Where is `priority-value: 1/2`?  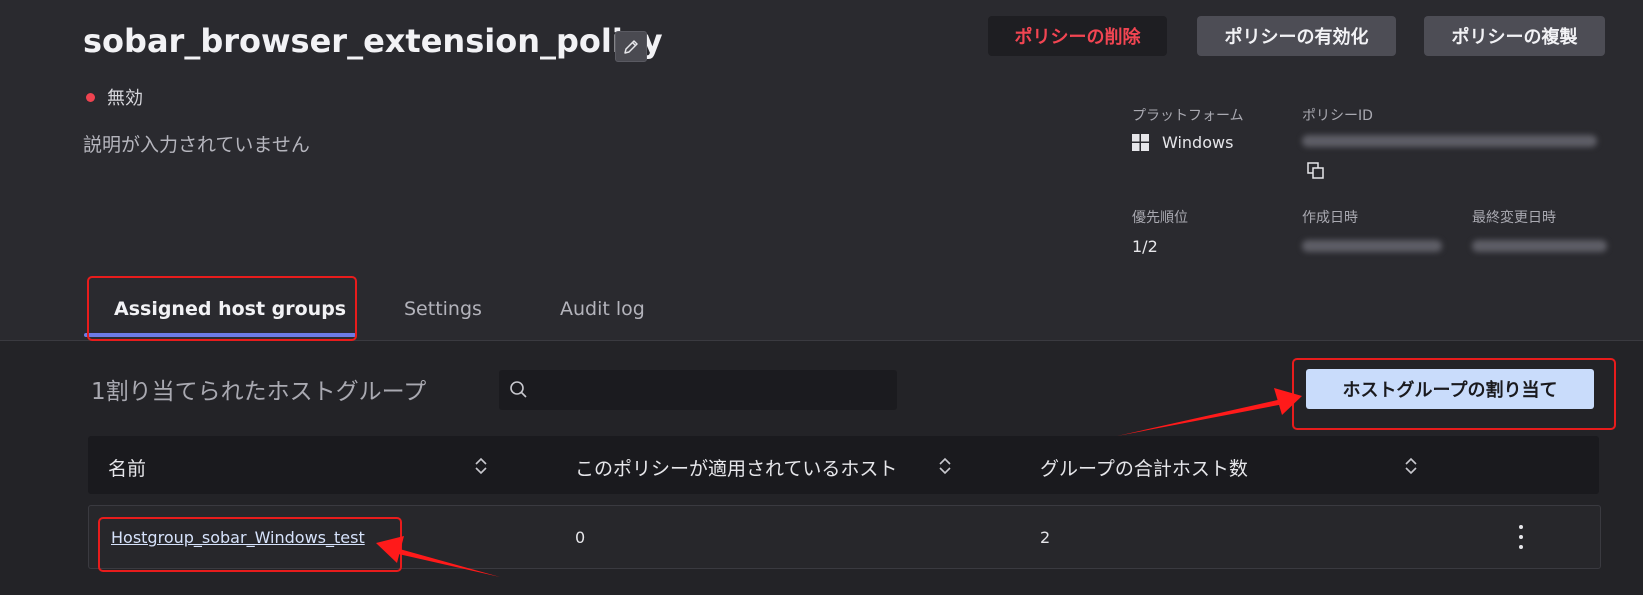 priority-value: 1/2 is located at coordinates (1145, 246).